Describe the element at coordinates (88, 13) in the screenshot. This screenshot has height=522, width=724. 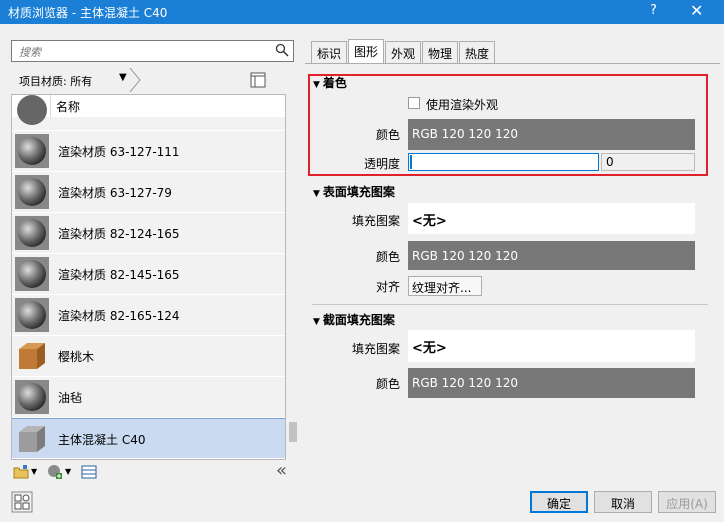
I see `window-title: 材质浏览器 - 主体混凝土 C40` at that location.